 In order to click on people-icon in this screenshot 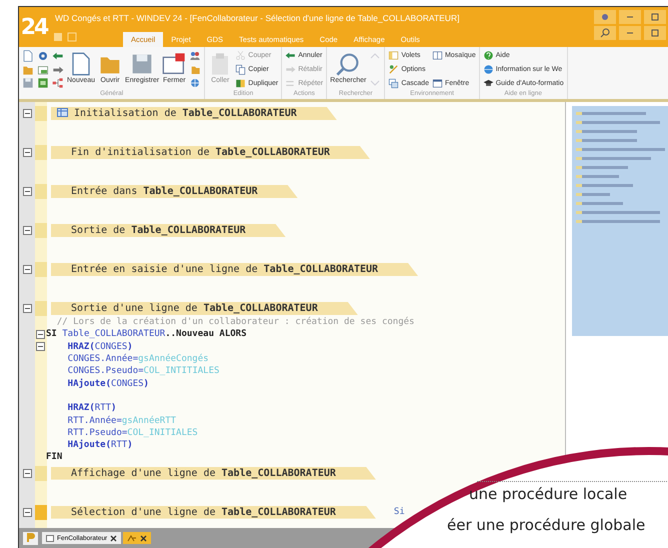, I will do `click(195, 56)`.